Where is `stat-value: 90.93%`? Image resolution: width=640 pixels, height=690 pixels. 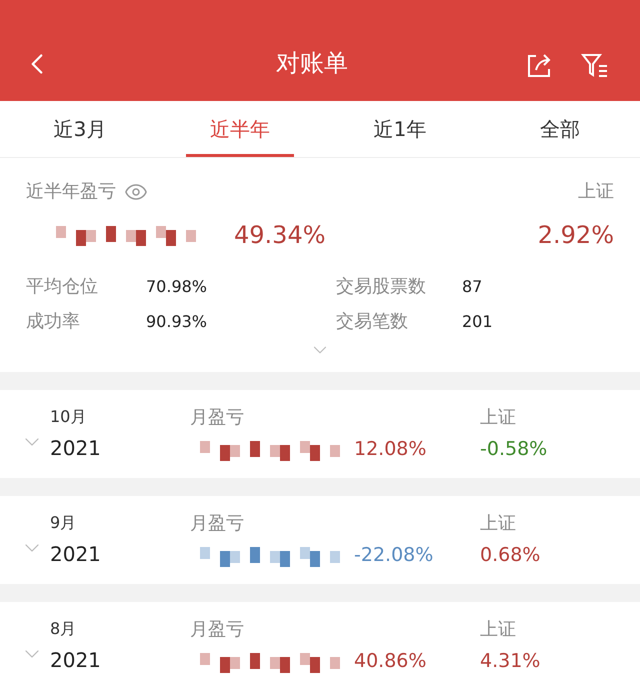 stat-value: 90.93% is located at coordinates (177, 321).